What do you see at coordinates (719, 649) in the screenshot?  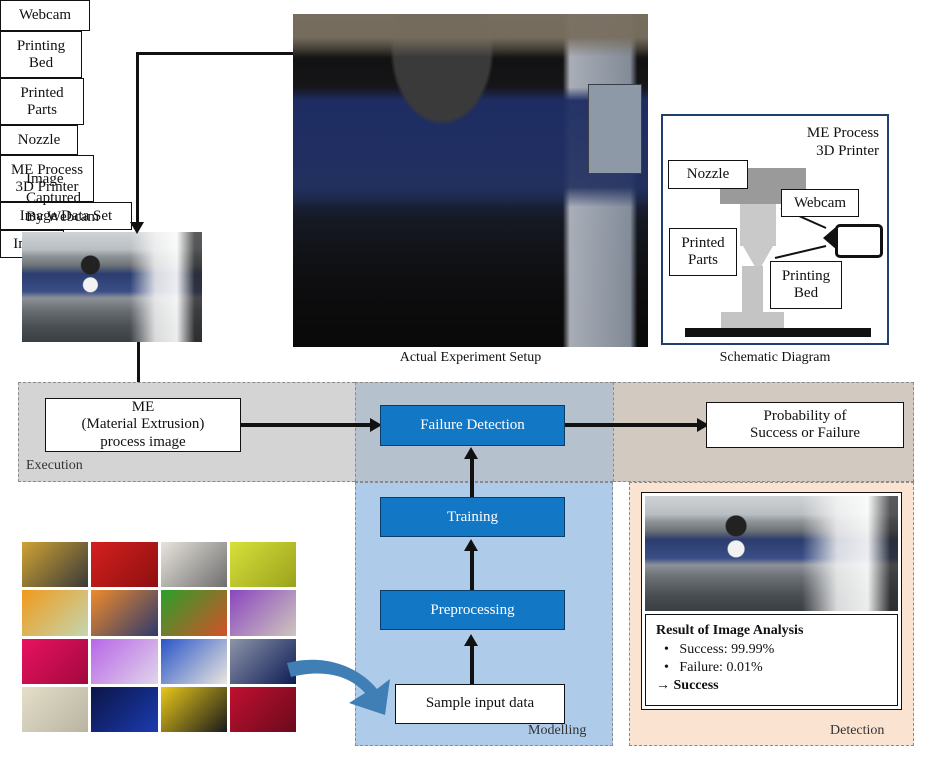 I see `result-bullet-success: • Success: 99.99%` at bounding box center [719, 649].